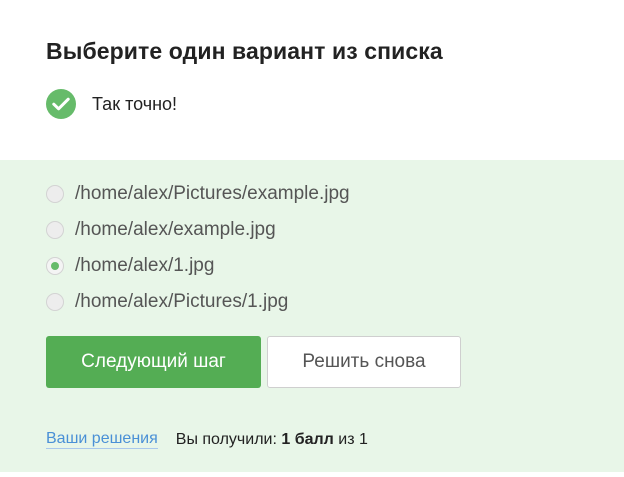 This screenshot has width=624, height=477. What do you see at coordinates (102, 439) in the screenshot?
I see `solutions-link: Ваши решения` at bounding box center [102, 439].